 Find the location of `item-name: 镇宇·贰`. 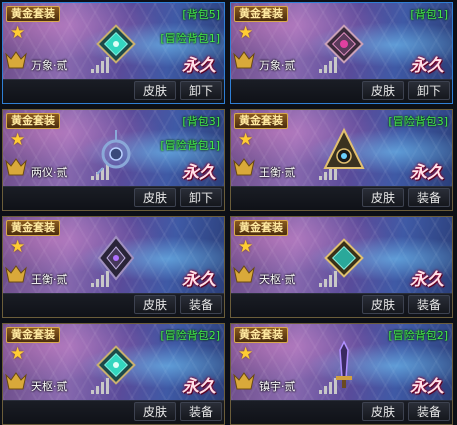

item-name: 镇宇·贰 is located at coordinates (277, 386).